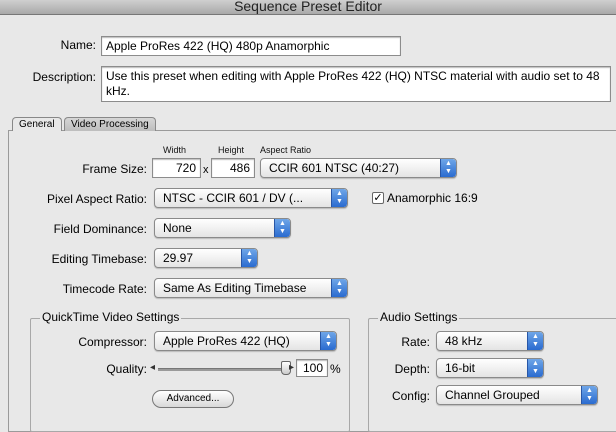 This screenshot has width=616, height=432. Describe the element at coordinates (419, 317) in the screenshot. I see `audio-group-title: Audio Settings` at that location.